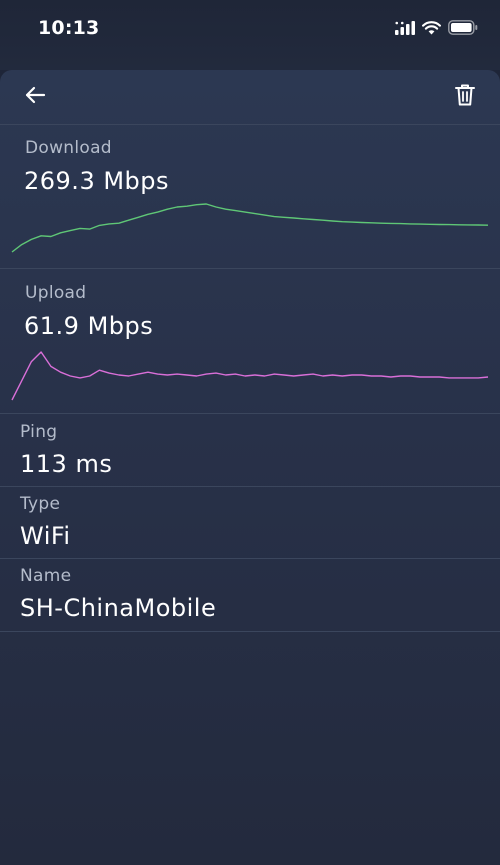 The width and height of the screenshot is (500, 865). I want to click on upload-value: 61.9 Mbps, so click(89, 326).